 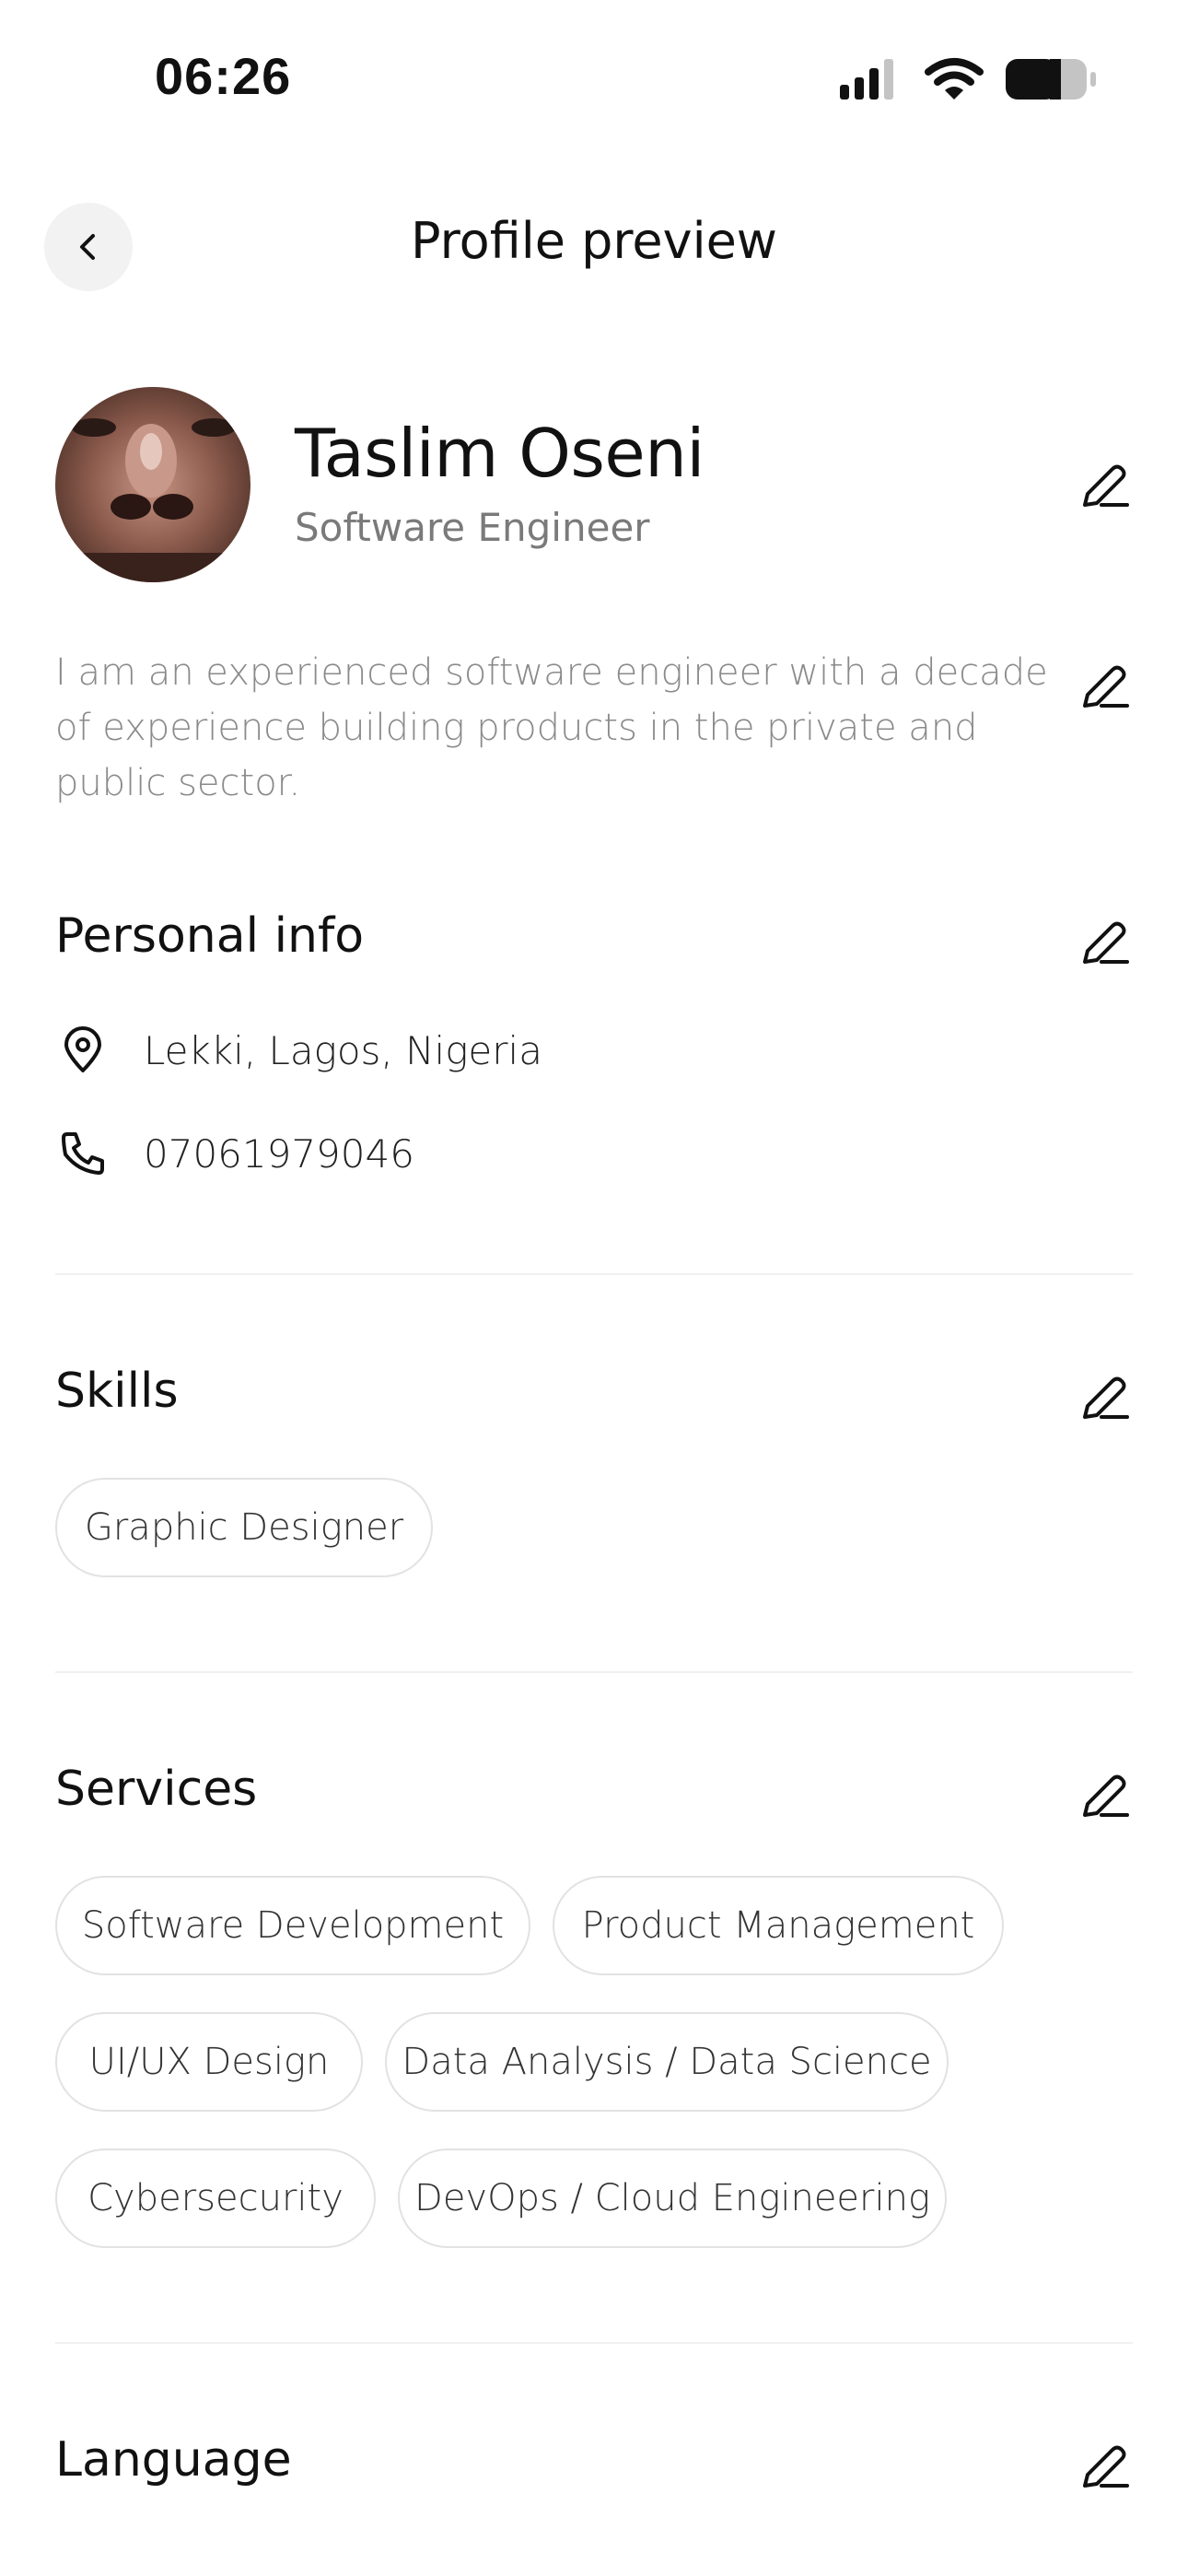 I want to click on edit-personal-info-button, so click(x=1105, y=941).